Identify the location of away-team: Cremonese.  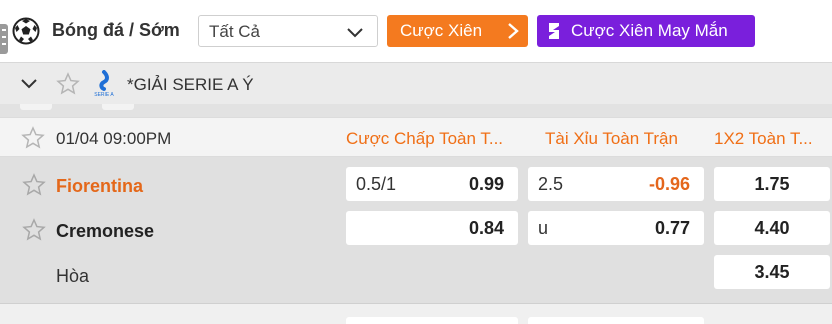
(88, 230).